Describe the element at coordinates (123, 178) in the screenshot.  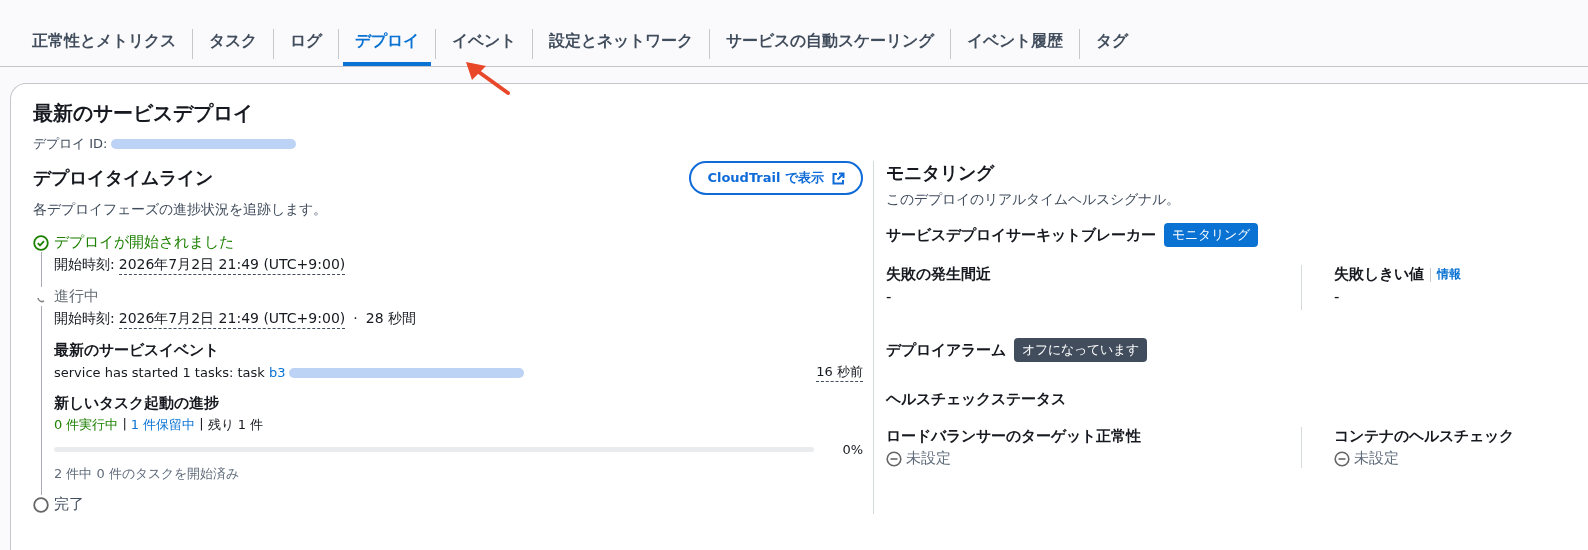
I see `section-title: デプロイタイムライン` at that location.